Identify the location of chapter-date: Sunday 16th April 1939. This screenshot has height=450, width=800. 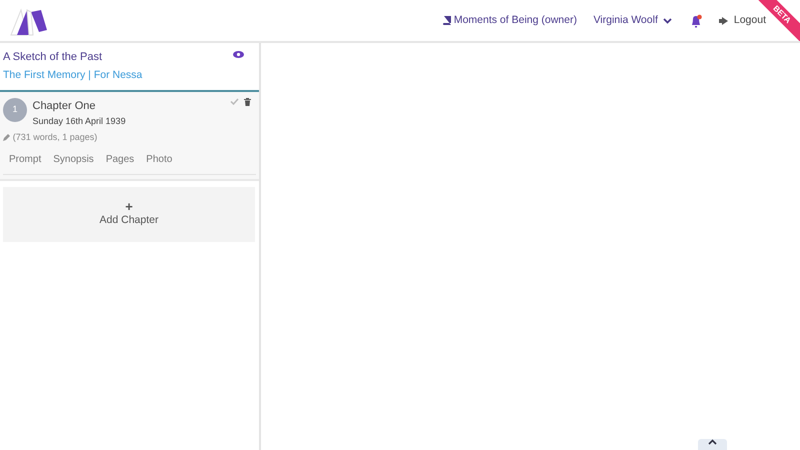
(79, 121).